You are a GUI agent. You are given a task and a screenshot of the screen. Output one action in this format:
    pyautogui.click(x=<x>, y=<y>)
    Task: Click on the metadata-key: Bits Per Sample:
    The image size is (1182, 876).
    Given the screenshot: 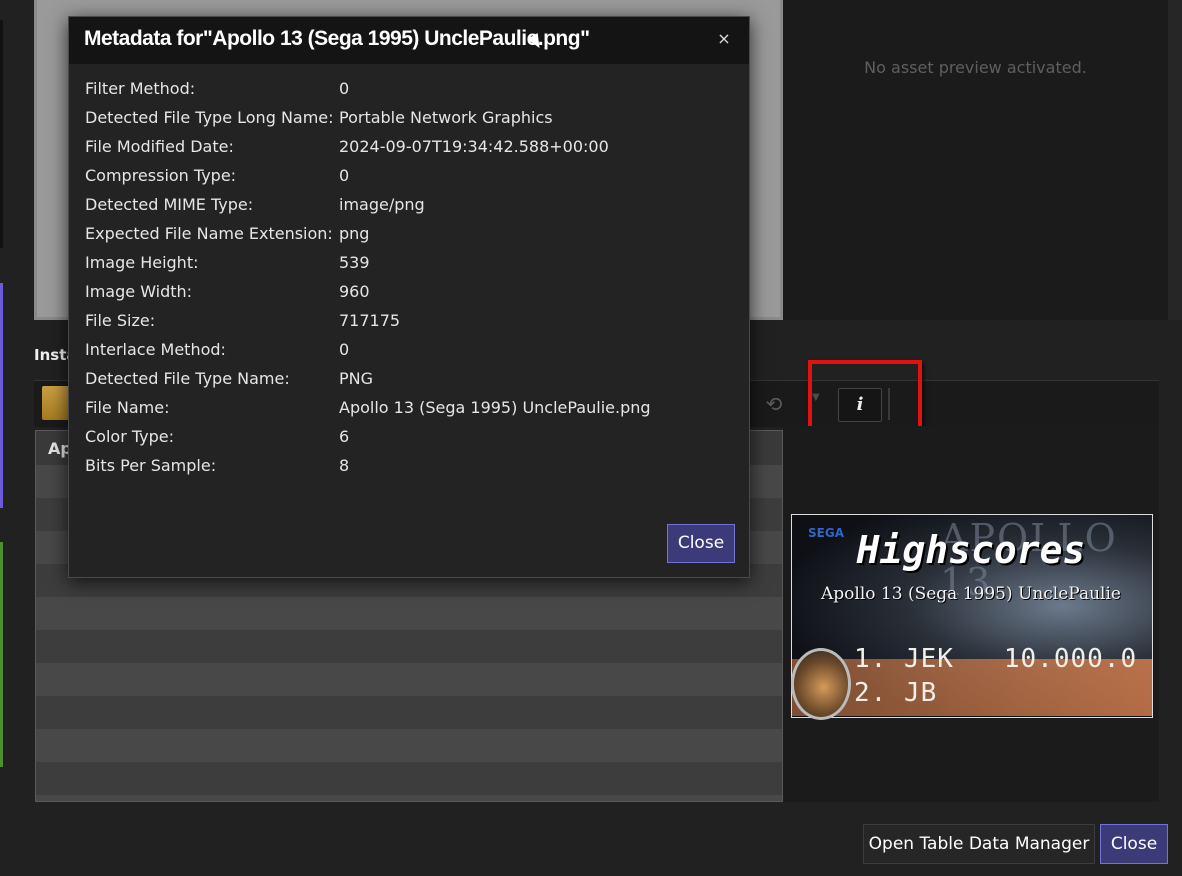 What is the action you would take?
    pyautogui.click(x=151, y=465)
    